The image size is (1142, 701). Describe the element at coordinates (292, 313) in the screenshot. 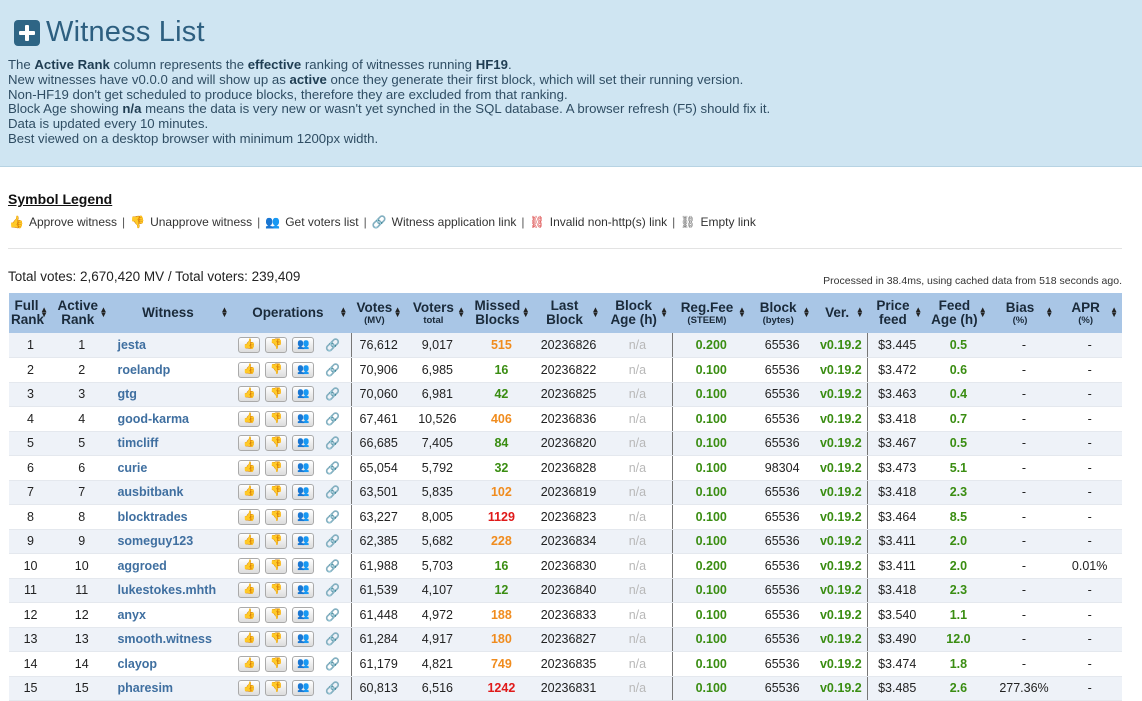

I see `column-header: Operations ▲ ▼` at that location.